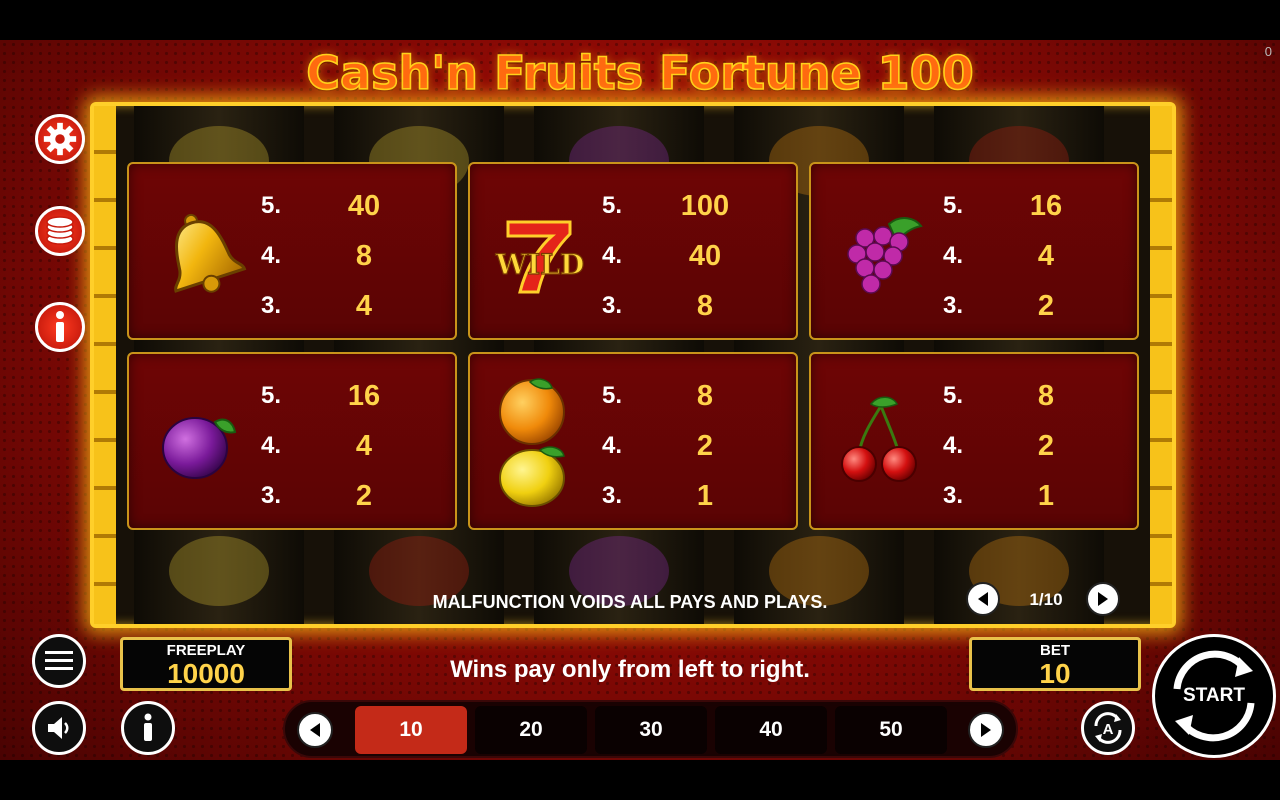  Describe the element at coordinates (59, 661) in the screenshot. I see `menu-button` at that location.